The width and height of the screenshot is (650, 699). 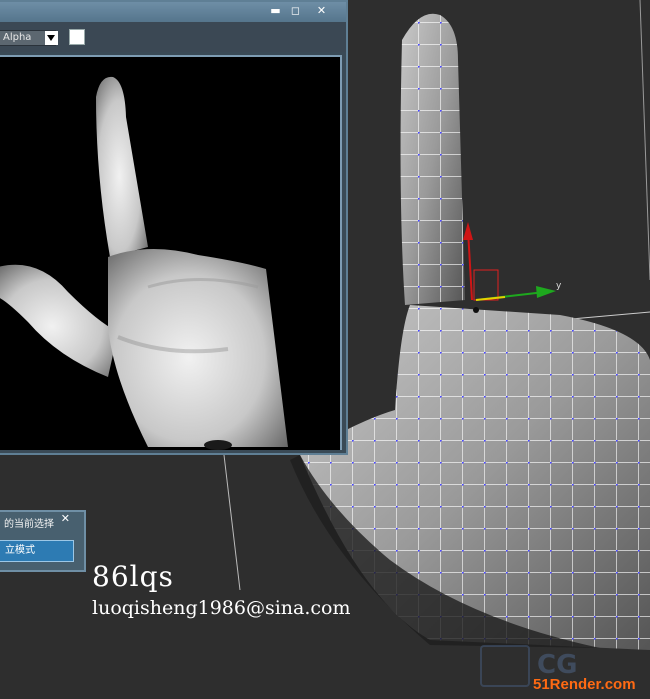 What do you see at coordinates (584, 684) in the screenshot?
I see `watermark-site: 51Render.com` at bounding box center [584, 684].